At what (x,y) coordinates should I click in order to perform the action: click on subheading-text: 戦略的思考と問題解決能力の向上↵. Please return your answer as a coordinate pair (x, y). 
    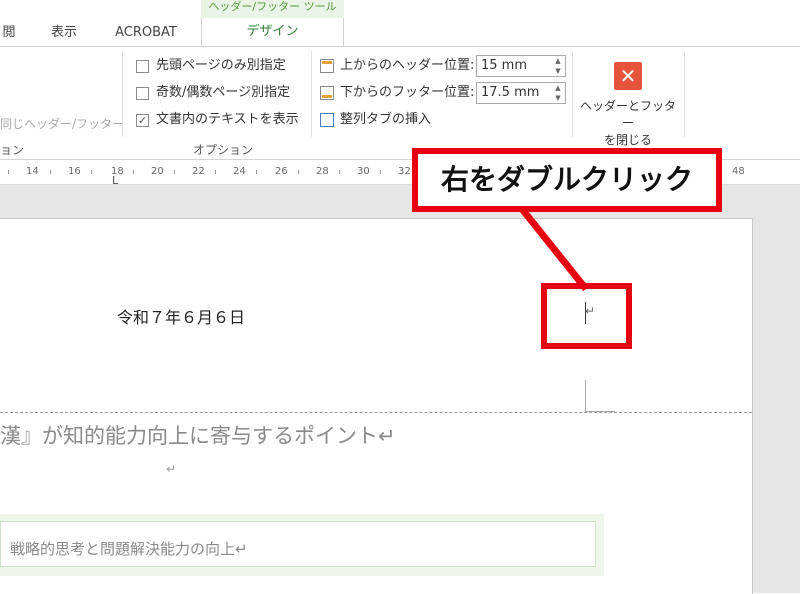
    Looking at the image, I should click on (129, 548).